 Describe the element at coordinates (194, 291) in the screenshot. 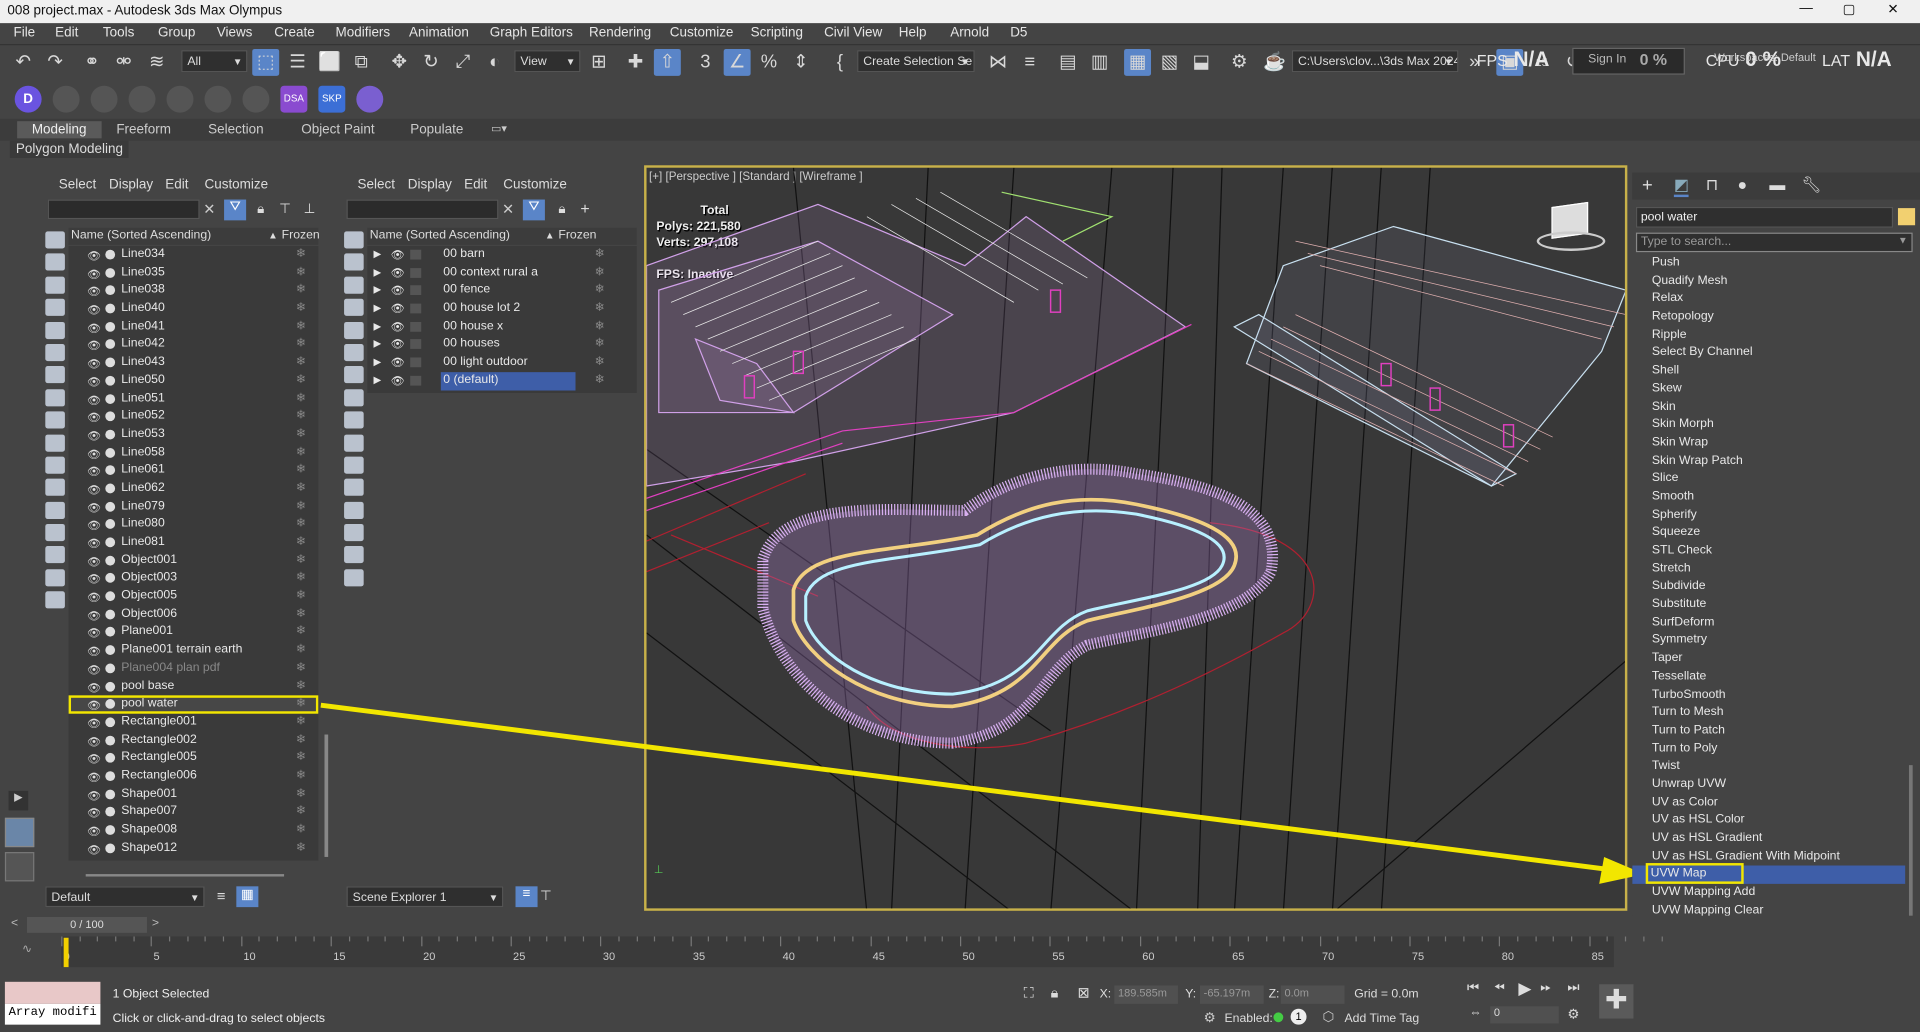

I see `object-row: 👁︎ Line038 ❄` at that location.